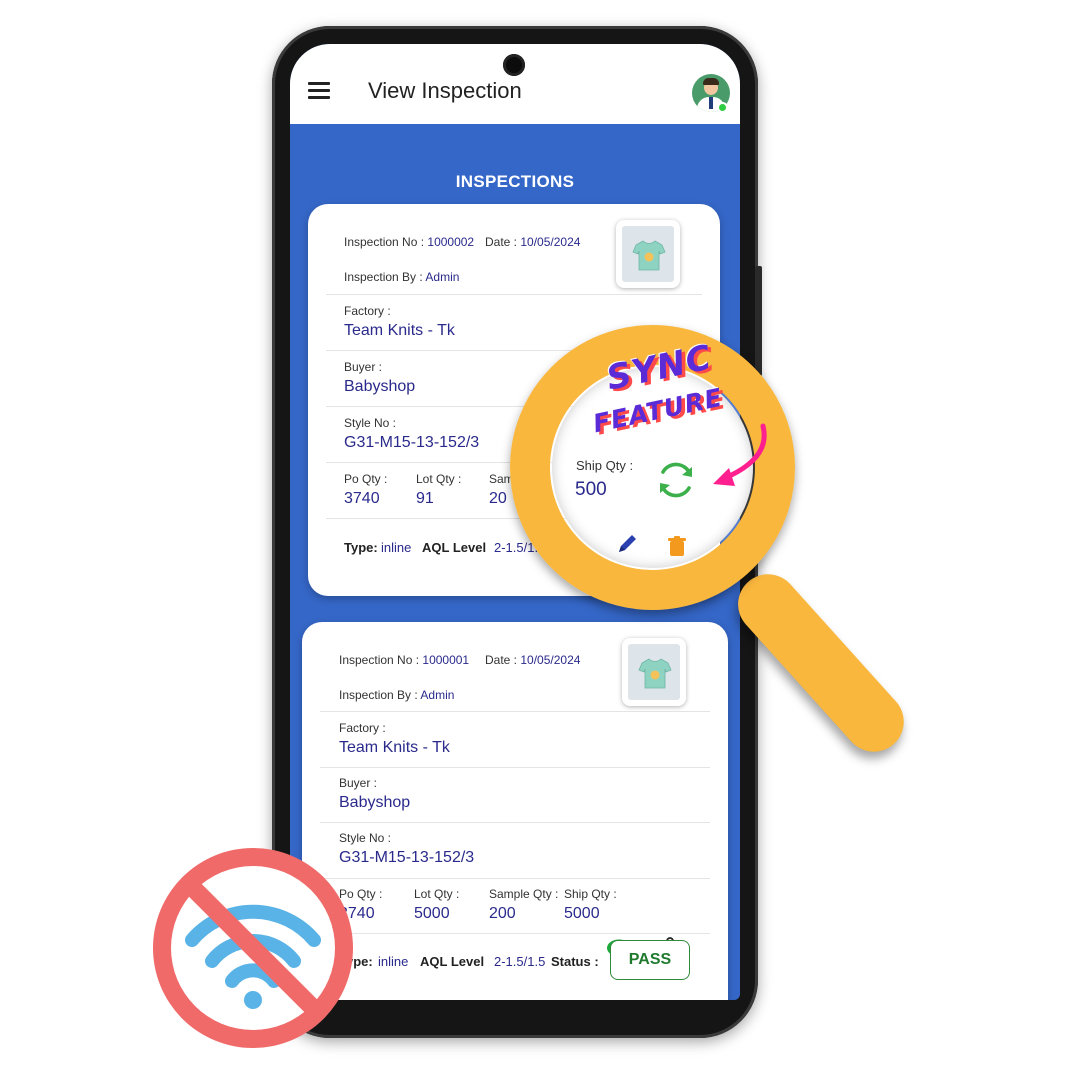 The width and height of the screenshot is (1080, 1080). What do you see at coordinates (627, 544) in the screenshot?
I see `pencil-icon` at bounding box center [627, 544].